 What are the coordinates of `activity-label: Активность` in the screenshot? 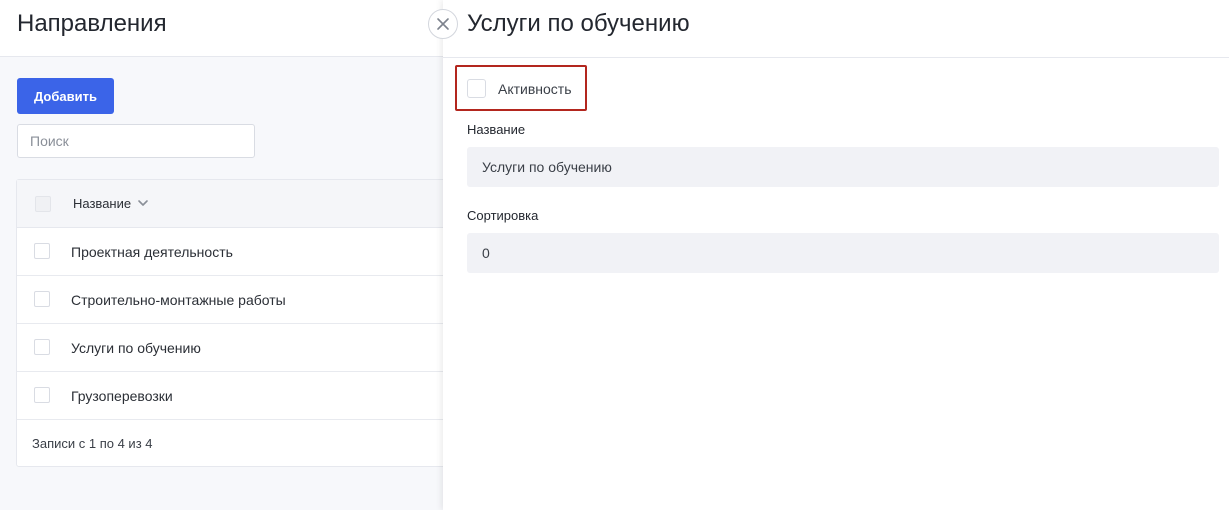 It's located at (535, 89).